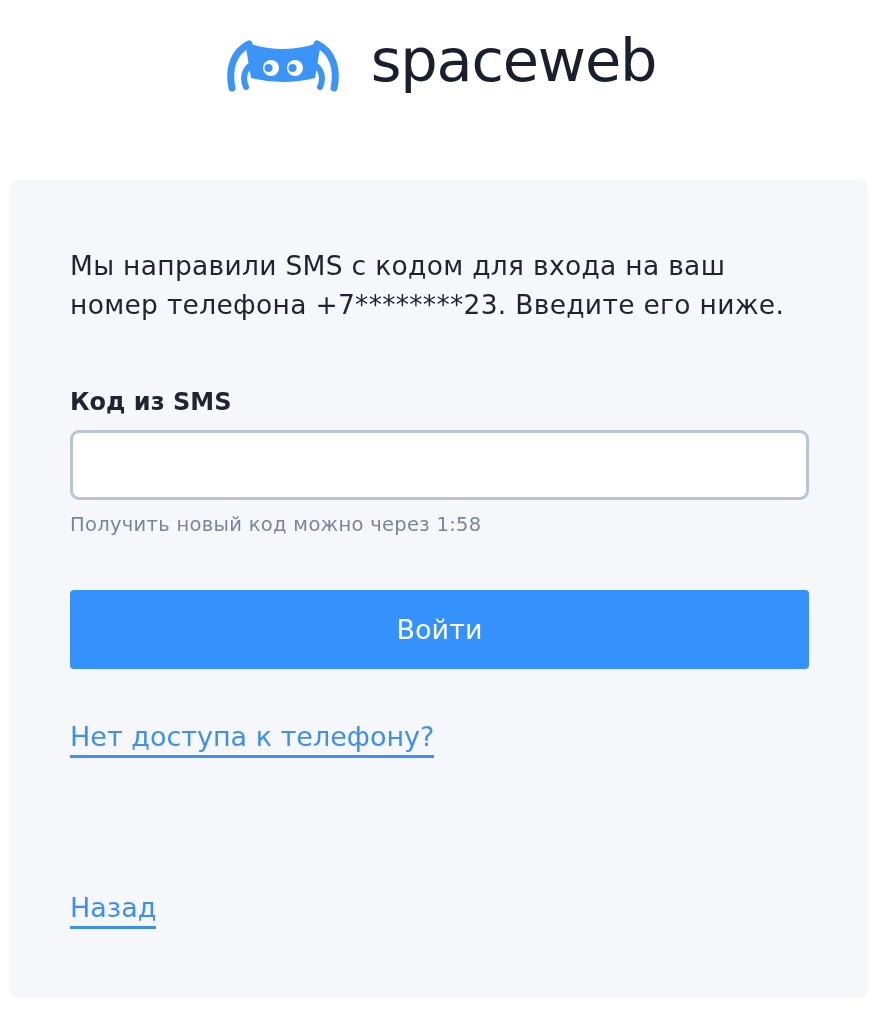 Image resolution: width=885 pixels, height=1028 pixels. Describe the element at coordinates (428, 285) in the screenshot. I see `sms-message: Мы направили SMS с кодом для входа на ваш номер телефона +7********23. Введите его ниже.` at that location.